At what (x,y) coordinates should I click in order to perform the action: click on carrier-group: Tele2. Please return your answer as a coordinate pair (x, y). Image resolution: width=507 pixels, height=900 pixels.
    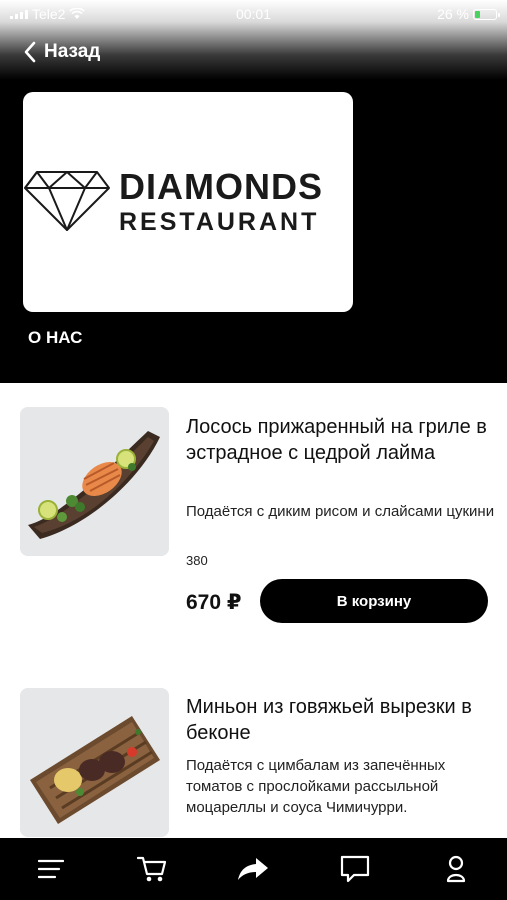
    Looking at the image, I should click on (48, 14).